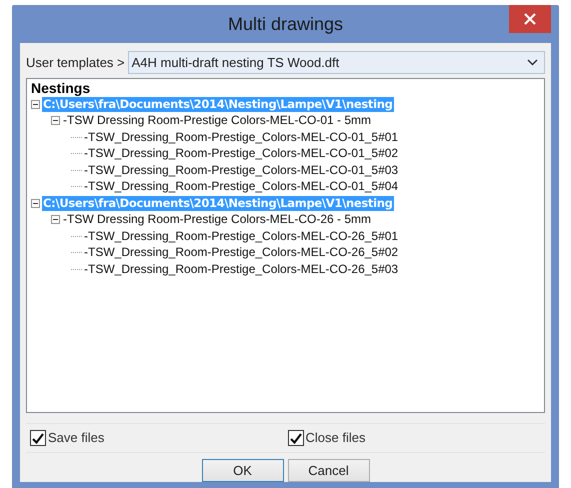 Image resolution: width=571 pixels, height=488 pixels. I want to click on tree-item: -TSW_Dressing_Room-Prestige_Colors-MEL-CO-26_5#03, so click(241, 269).